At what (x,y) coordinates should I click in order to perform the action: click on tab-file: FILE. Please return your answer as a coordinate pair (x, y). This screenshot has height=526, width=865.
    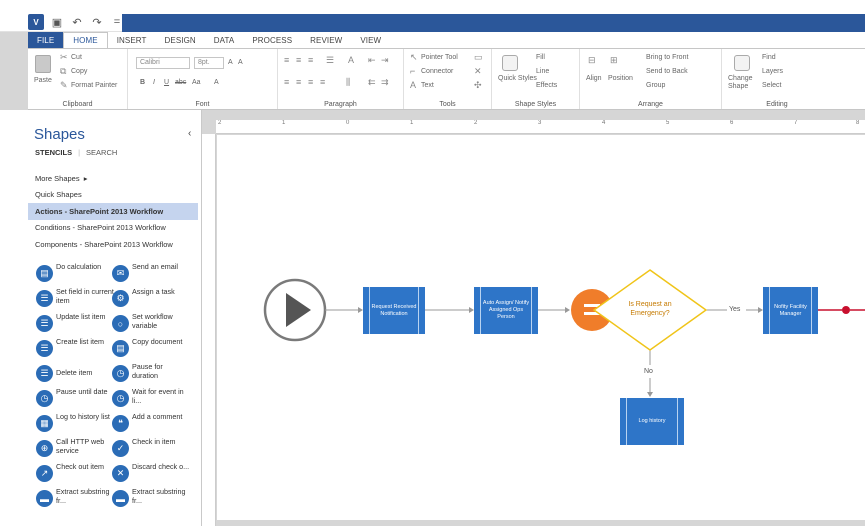
    Looking at the image, I should click on (46, 40).